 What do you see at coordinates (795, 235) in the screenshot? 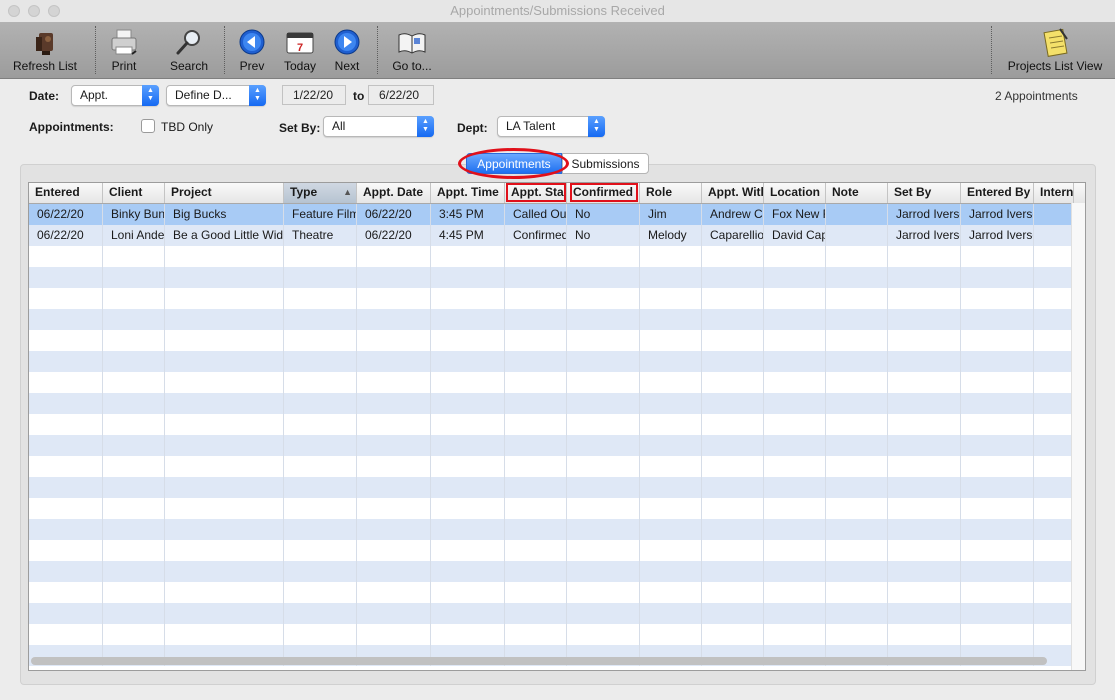
I see `table-cell: David Cap` at bounding box center [795, 235].